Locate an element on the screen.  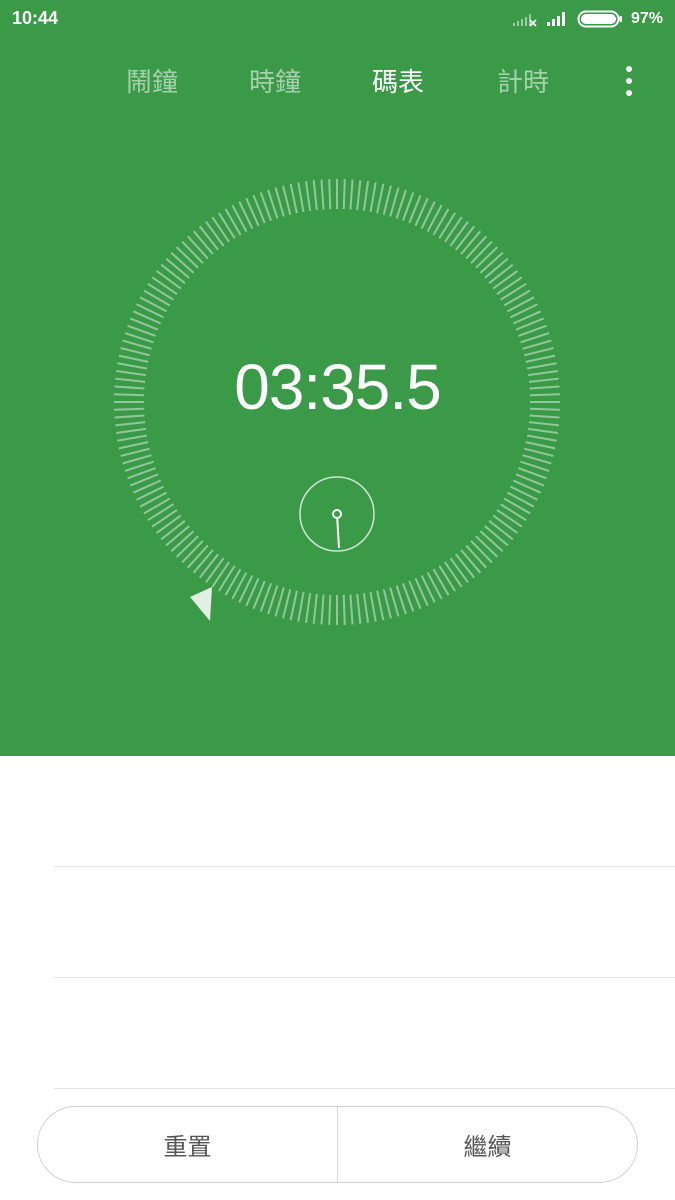
tab-clock: 時鐘 is located at coordinates (275, 80).